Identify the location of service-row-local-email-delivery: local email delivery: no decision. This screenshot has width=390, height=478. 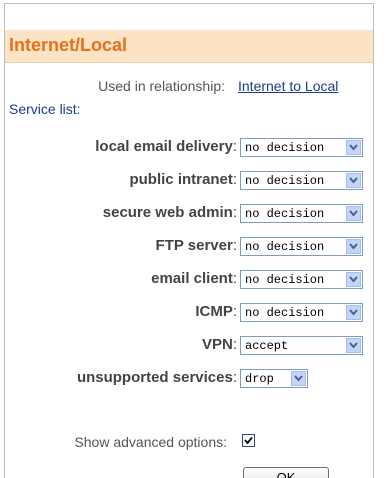
(189, 148).